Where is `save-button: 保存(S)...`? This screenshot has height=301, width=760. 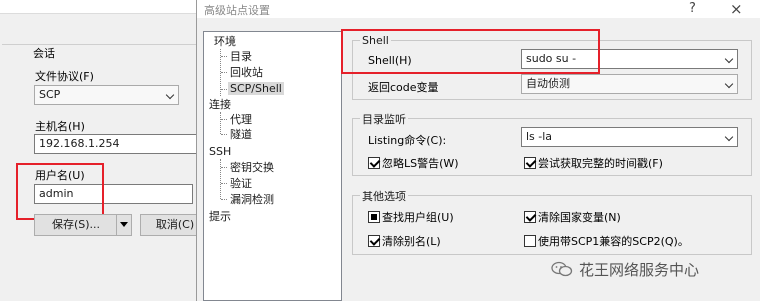
save-button: 保存(S)... is located at coordinates (76, 225).